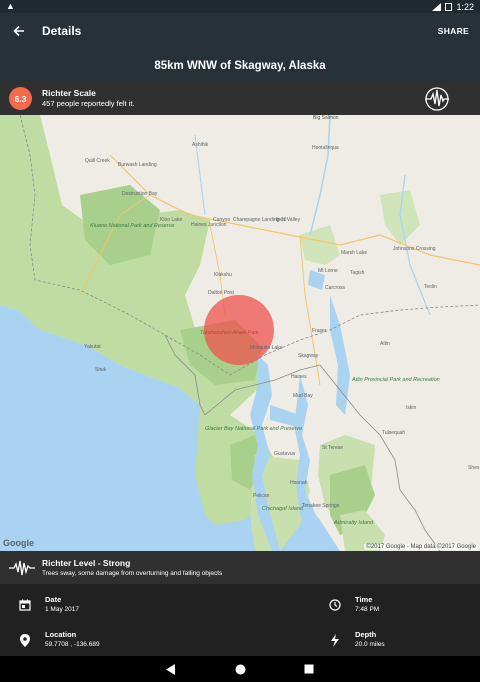 The image size is (480, 682). I want to click on status-time: 1:22, so click(465, 6).